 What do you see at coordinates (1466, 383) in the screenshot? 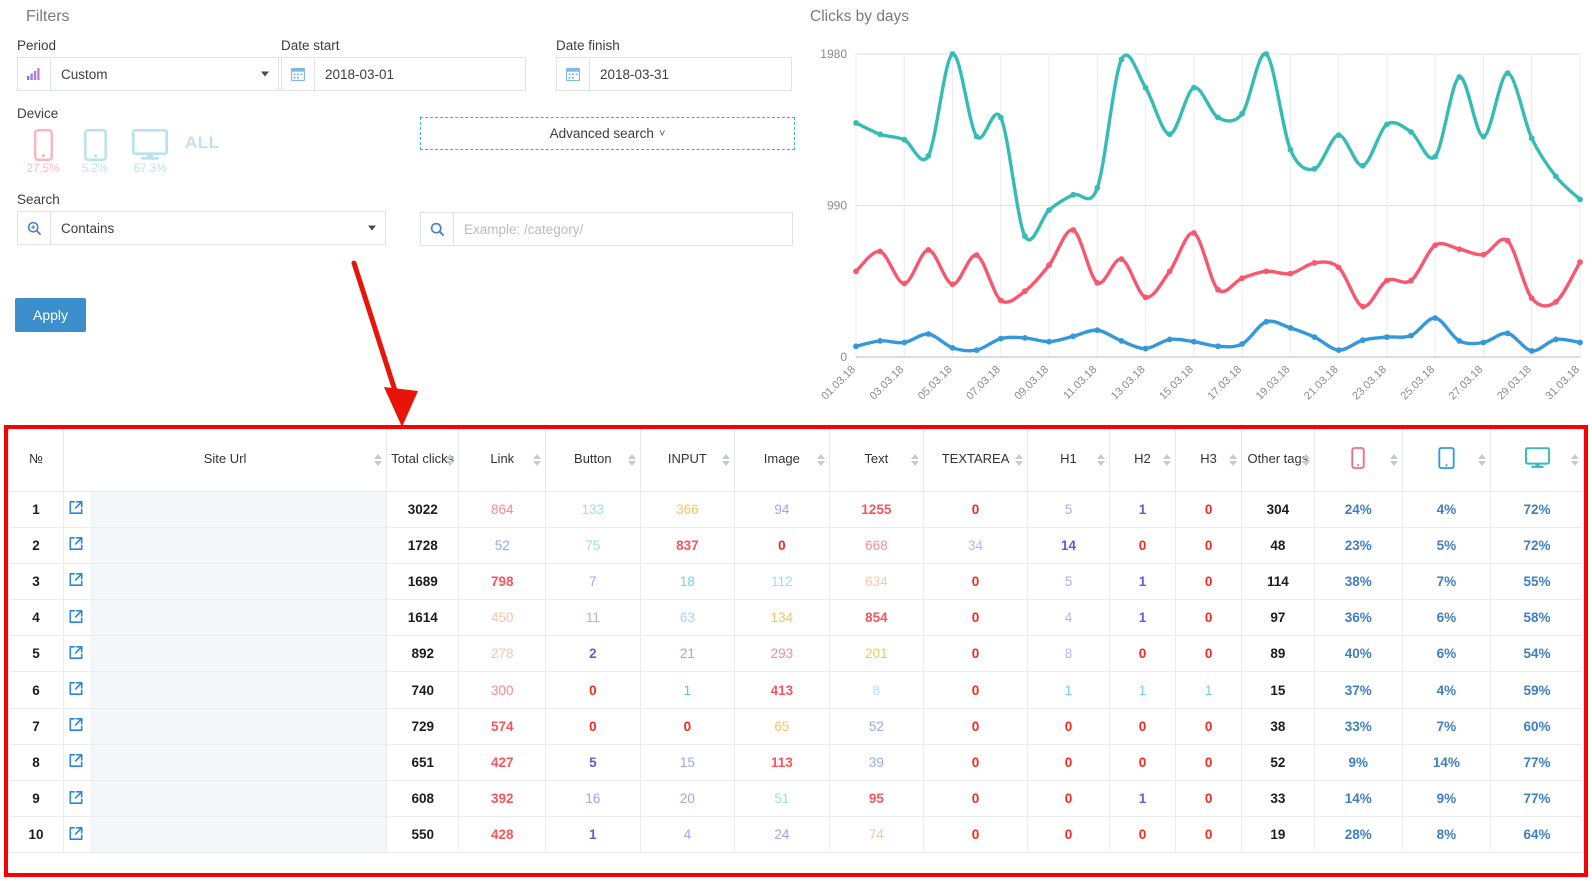
I see `x-axis-tick: 27.03.18` at bounding box center [1466, 383].